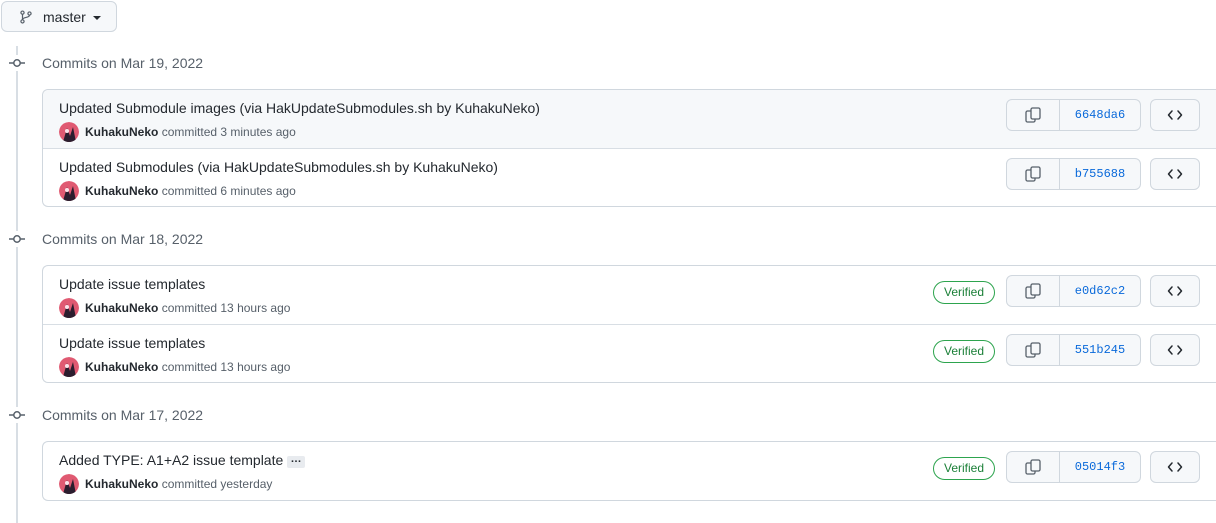 This screenshot has width=1216, height=523. What do you see at coordinates (123, 63) in the screenshot?
I see `group-date-title: Commits on Mar 19, 2022` at bounding box center [123, 63].